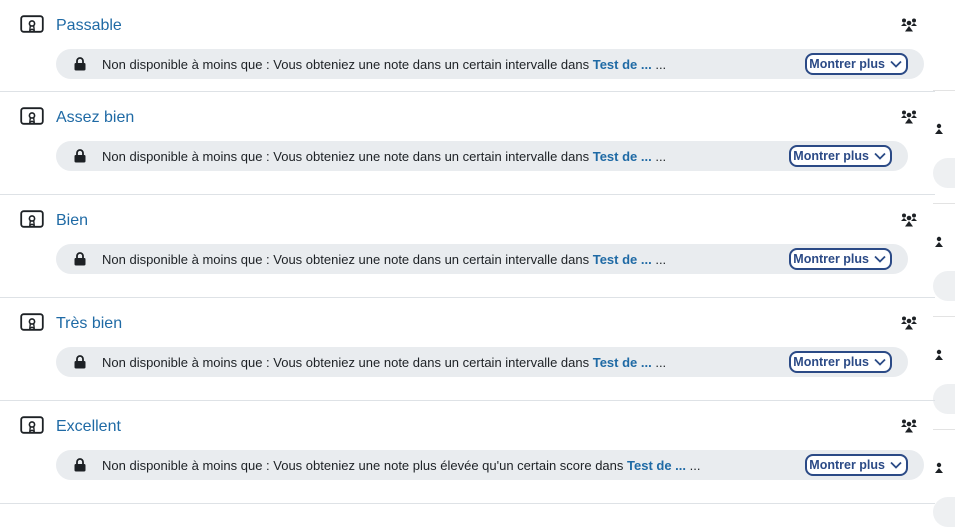 The image size is (955, 529). What do you see at coordinates (54, 221) in the screenshot?
I see `activity-header: Bien` at bounding box center [54, 221].